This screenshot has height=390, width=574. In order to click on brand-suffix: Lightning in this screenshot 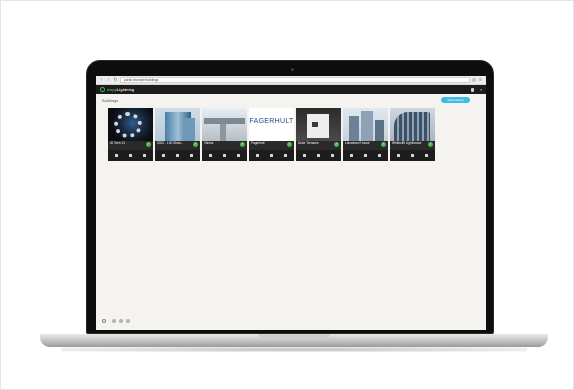, I will do `click(126, 89)`.